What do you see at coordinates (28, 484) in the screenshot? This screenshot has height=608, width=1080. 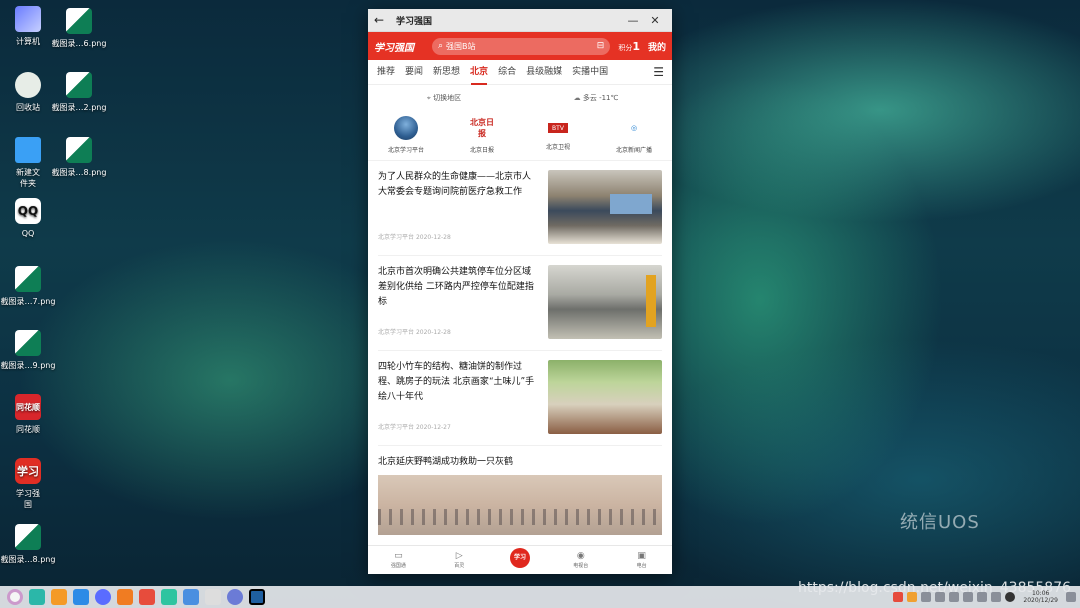 I see `desktop-icon-xuexiqiangguo: 学习 学习强国` at bounding box center [28, 484].